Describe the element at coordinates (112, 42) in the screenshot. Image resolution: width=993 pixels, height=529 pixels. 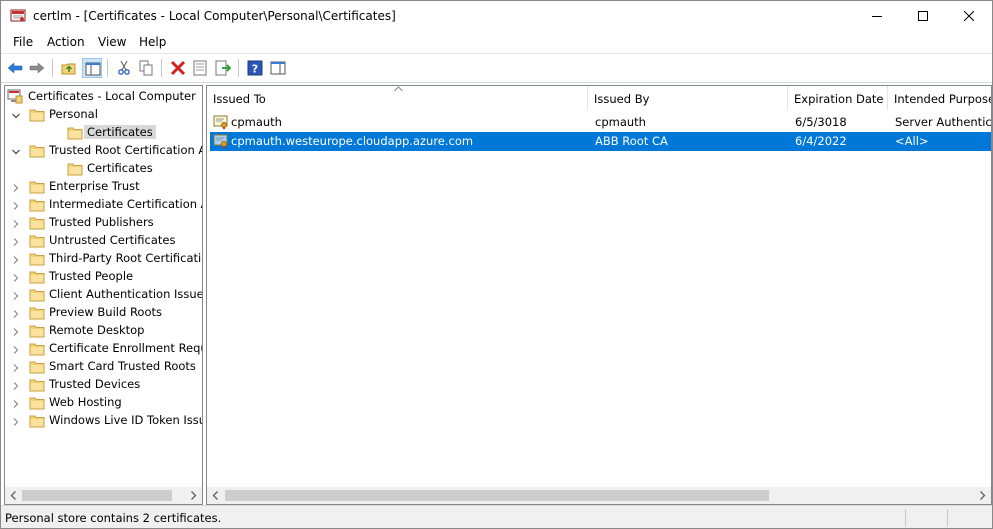
I see `menu-view: View` at that location.